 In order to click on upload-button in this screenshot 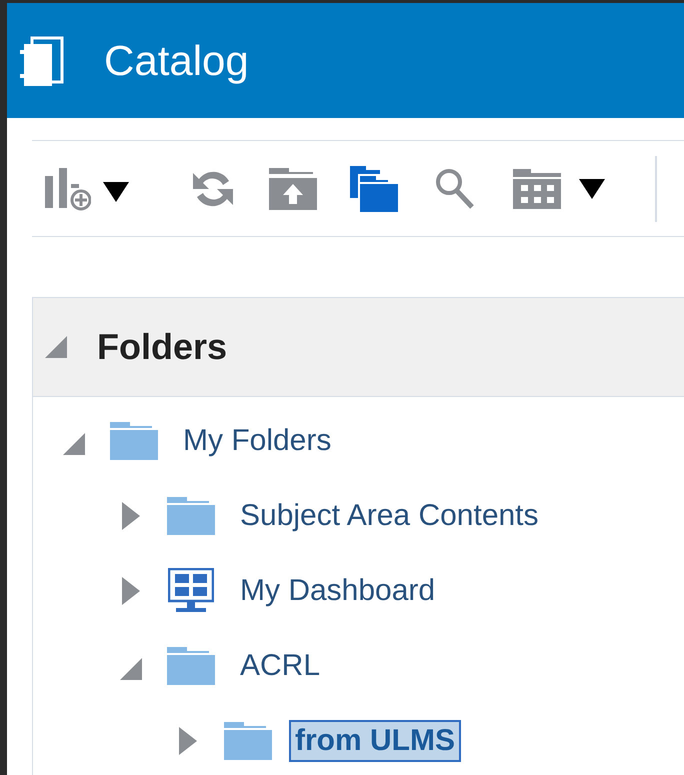, I will do `click(293, 189)`.